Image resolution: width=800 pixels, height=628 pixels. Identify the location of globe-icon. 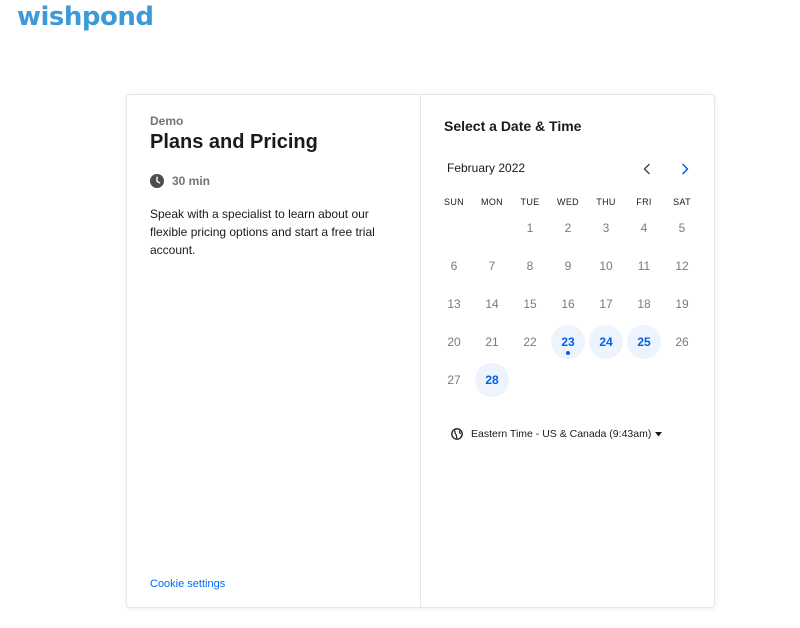
(457, 434).